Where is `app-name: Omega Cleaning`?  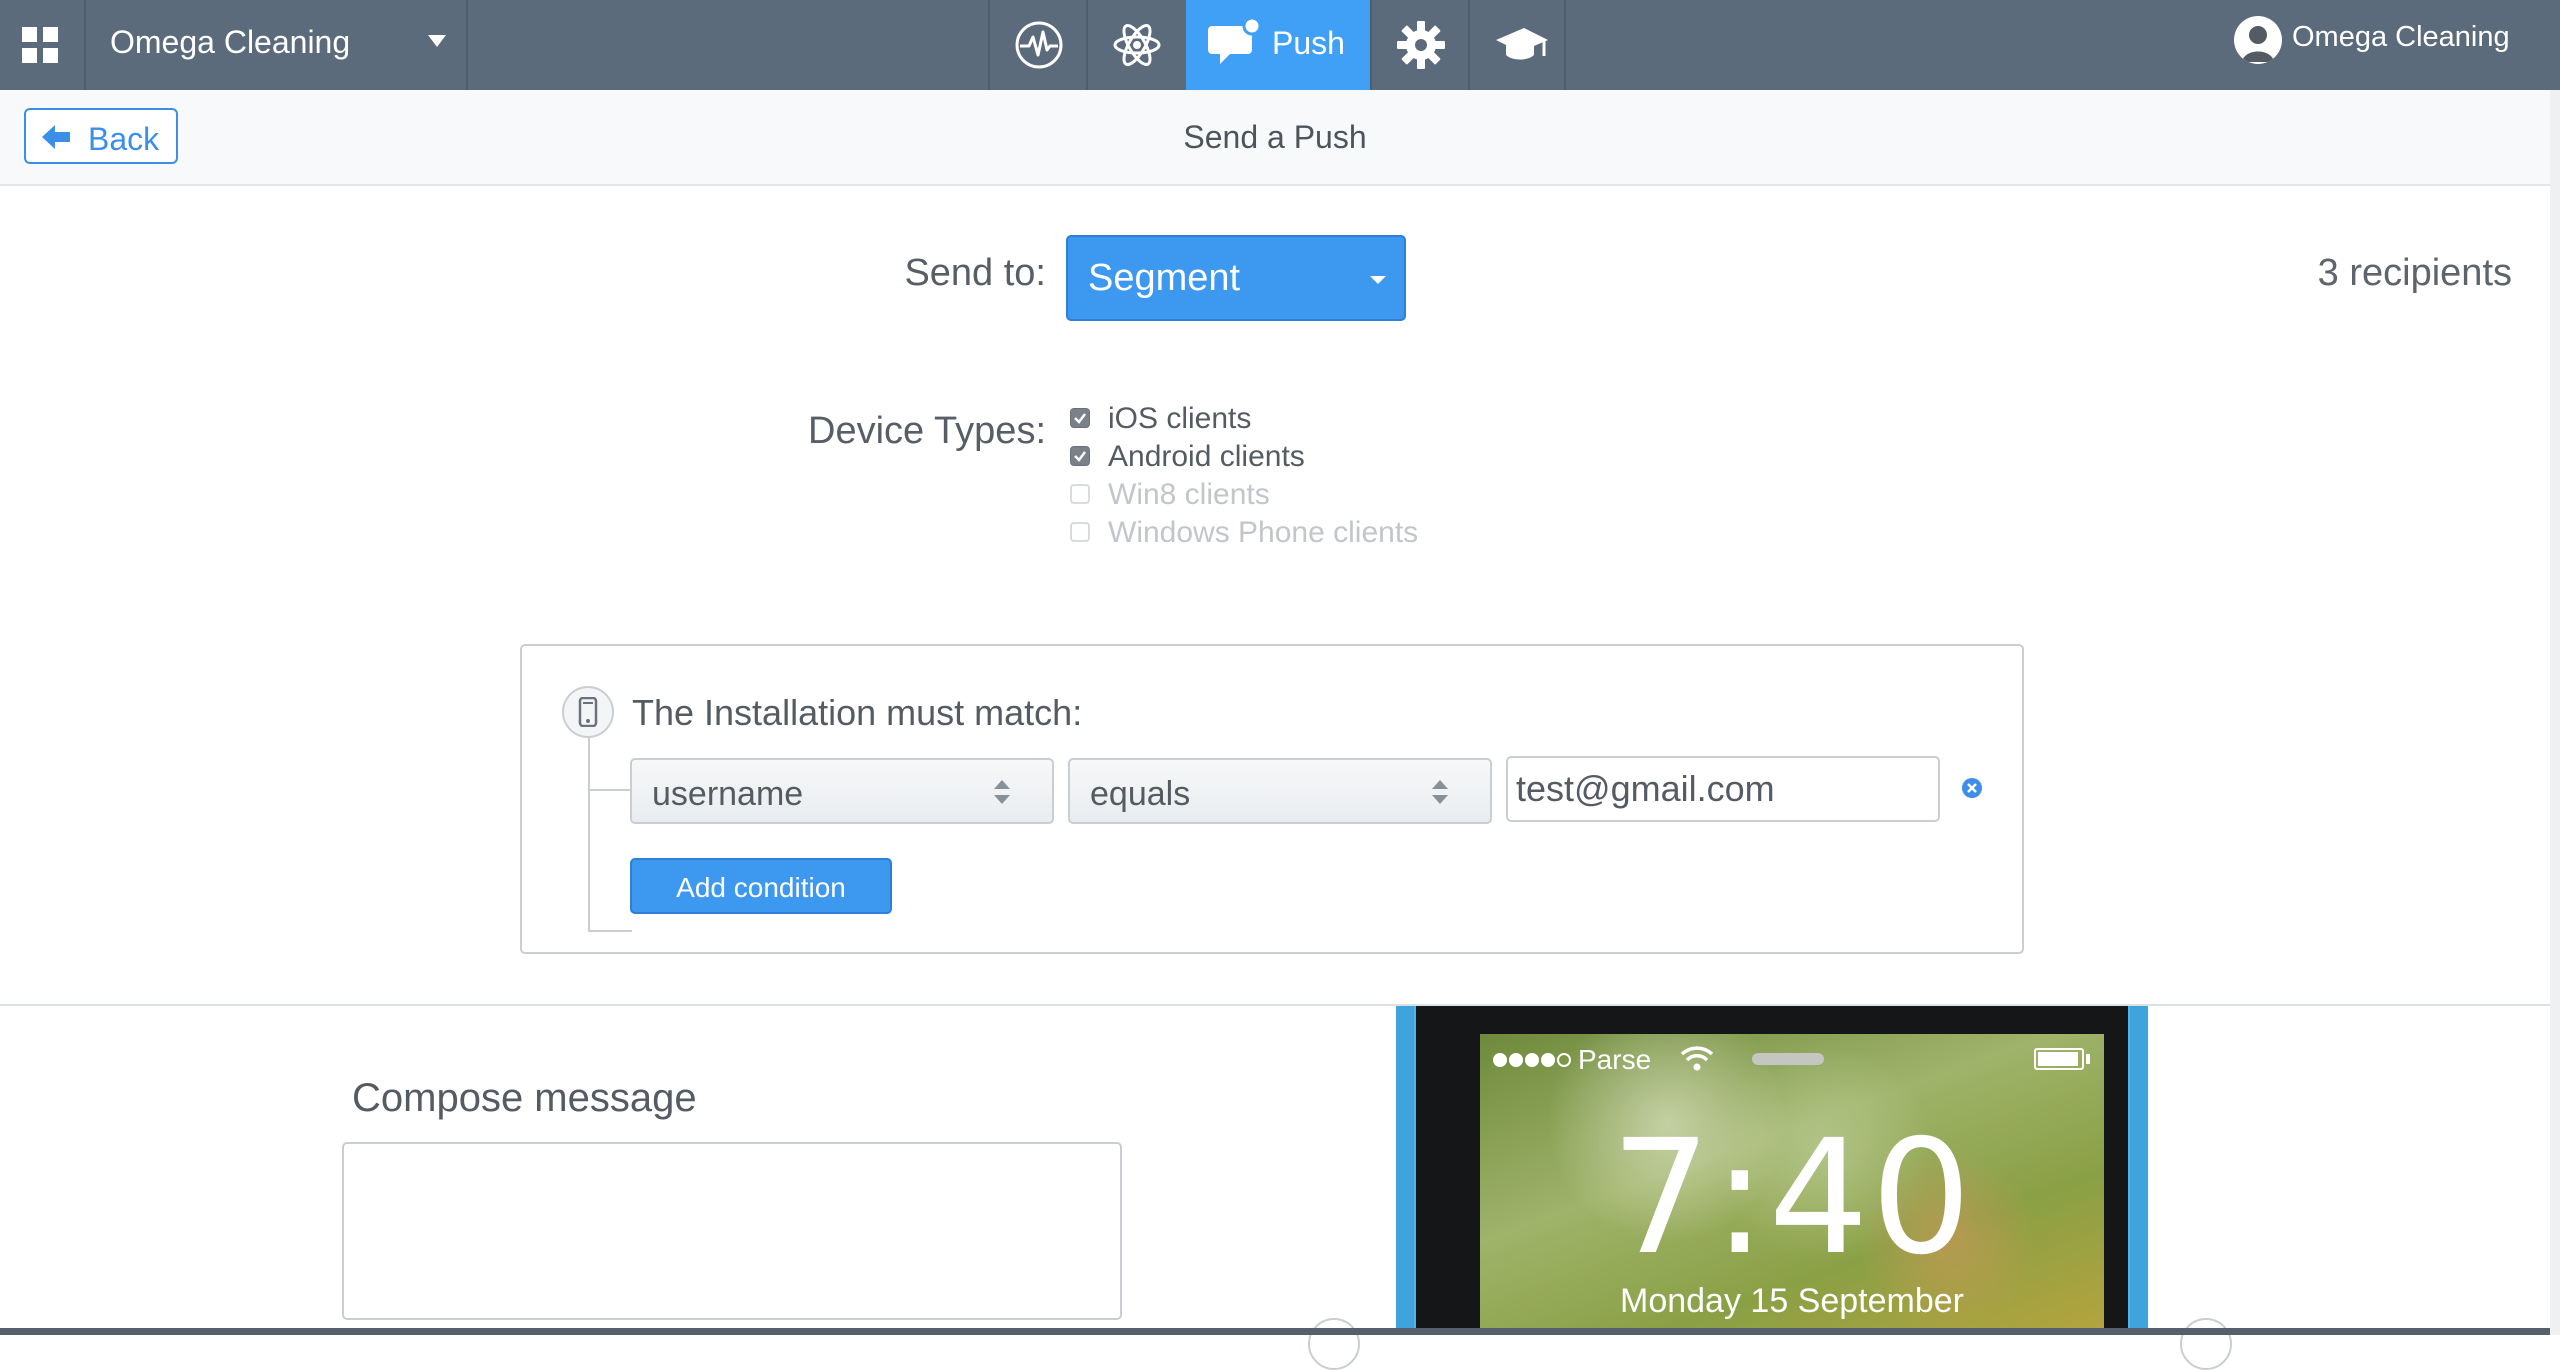 app-name: Omega Cleaning is located at coordinates (230, 42).